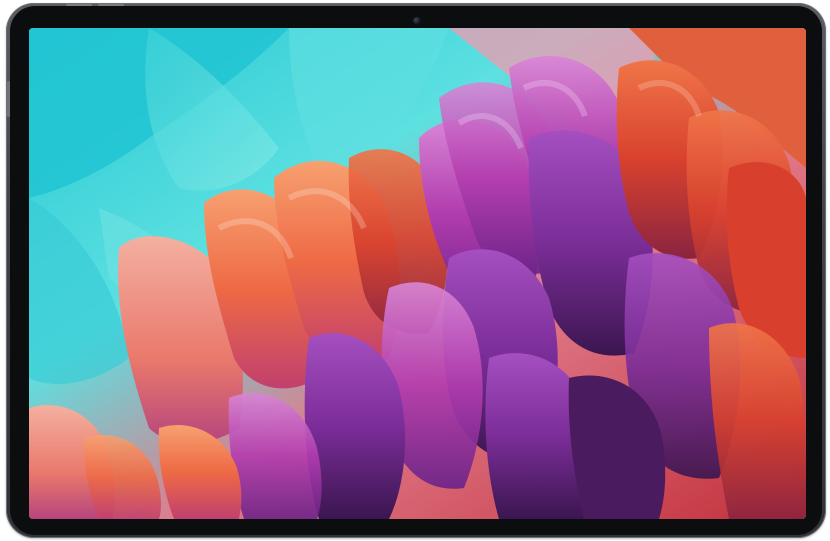 This screenshot has width=830, height=541. Describe the element at coordinates (417, 21) in the screenshot. I see `front-camera-icon` at that location.